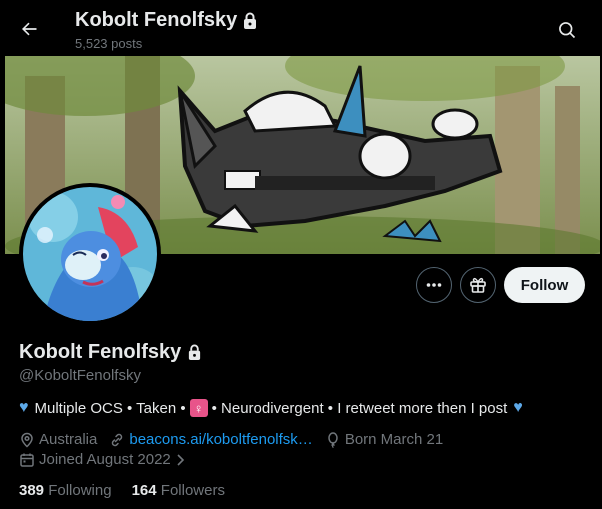 This screenshot has height=509, width=602. I want to click on gift-icon, so click(478, 285).